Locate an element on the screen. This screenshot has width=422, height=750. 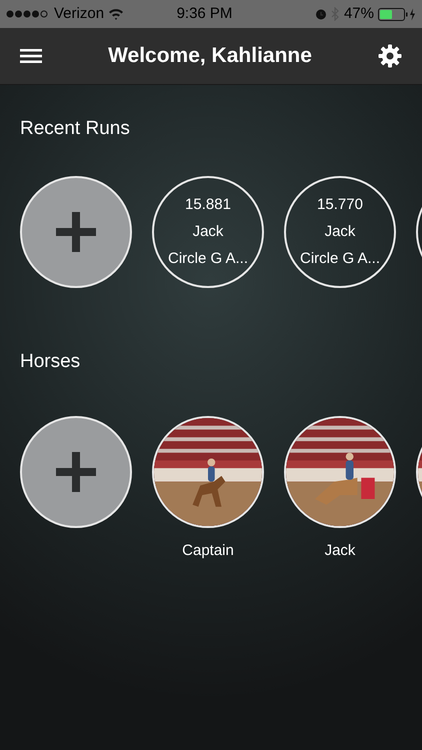
carrier-name: Verizon is located at coordinates (79, 14).